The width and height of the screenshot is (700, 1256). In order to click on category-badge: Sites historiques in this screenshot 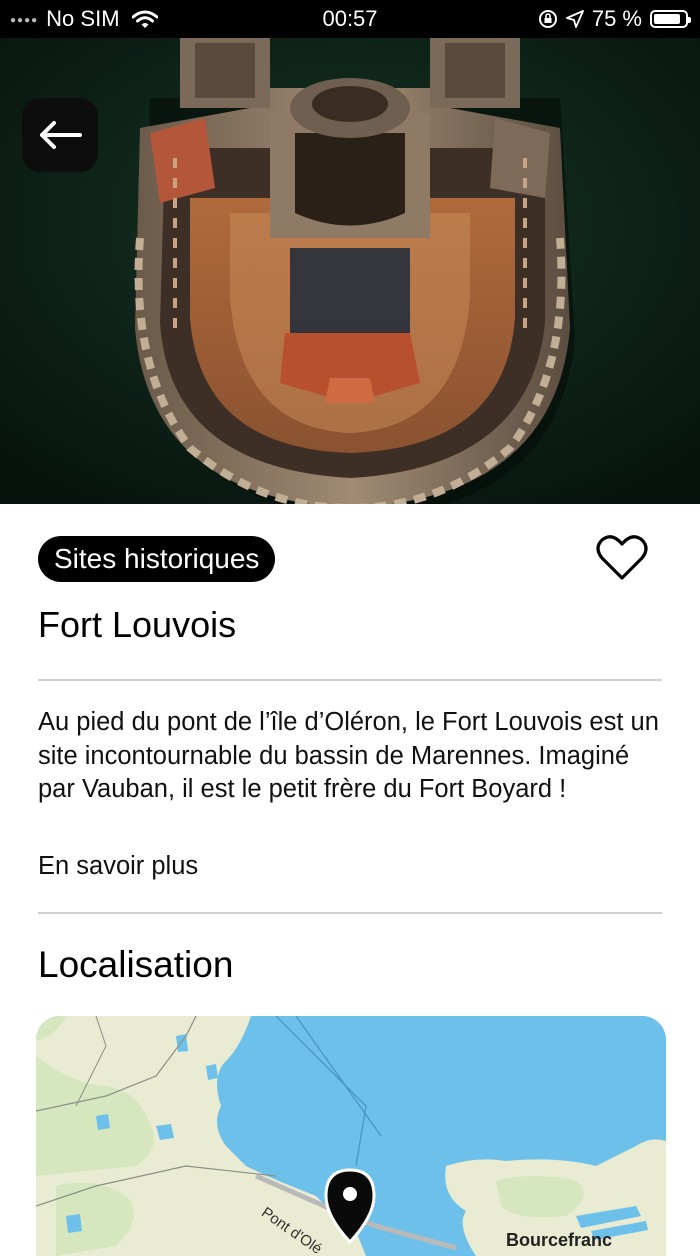, I will do `click(157, 559)`.